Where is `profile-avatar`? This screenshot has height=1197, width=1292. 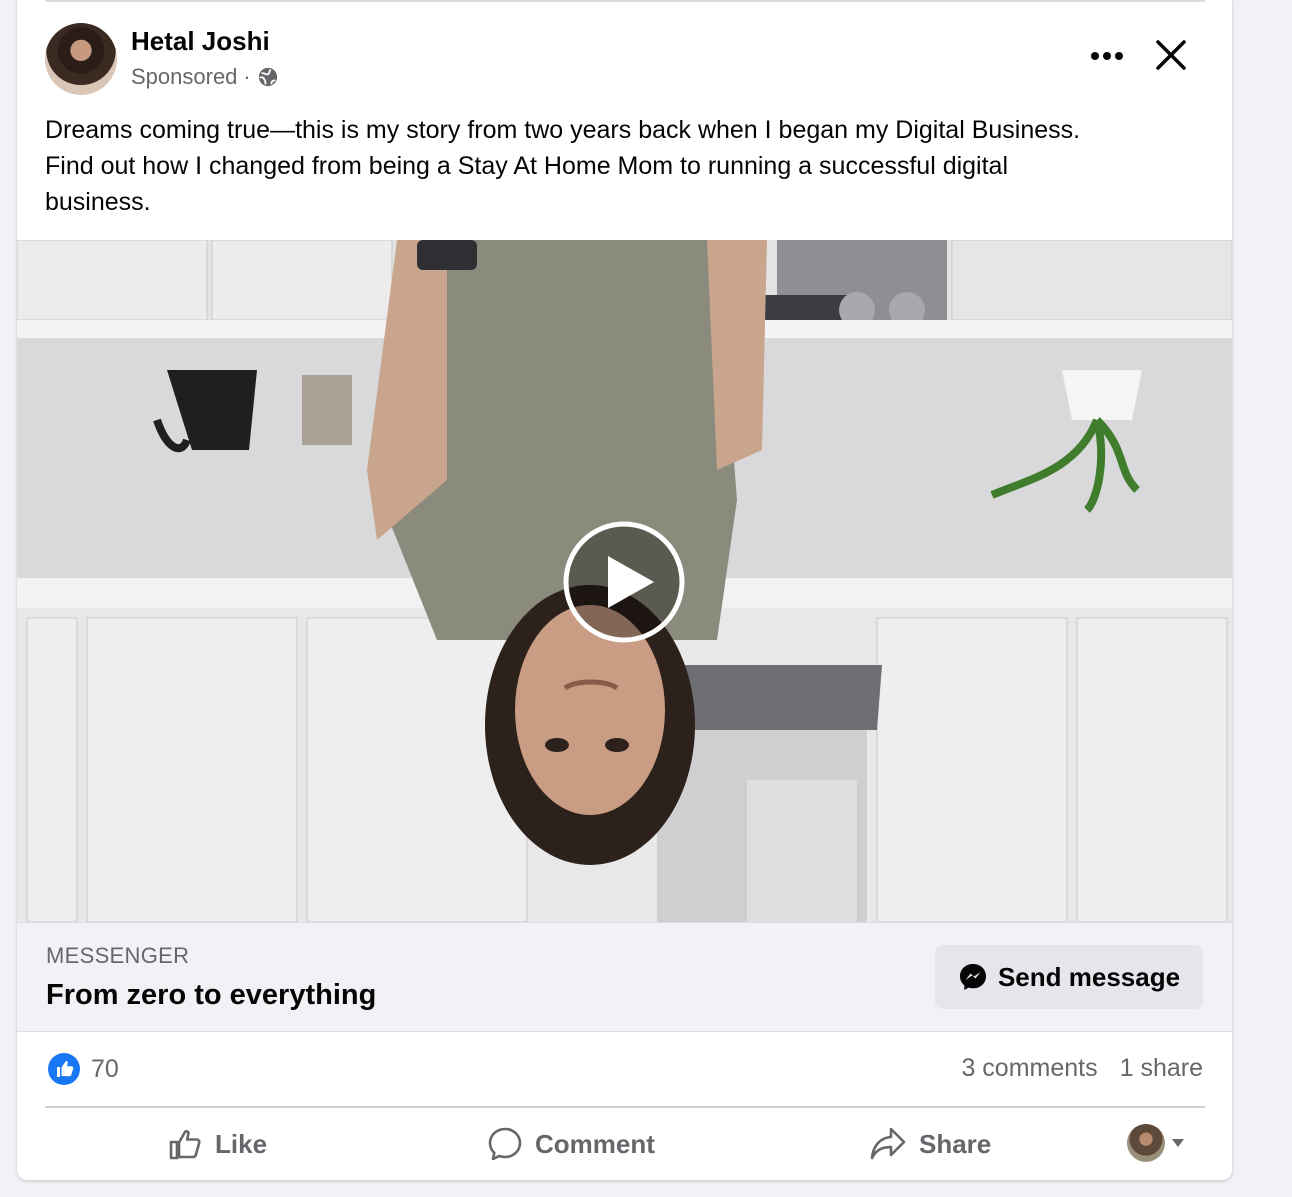
profile-avatar is located at coordinates (1146, 1143).